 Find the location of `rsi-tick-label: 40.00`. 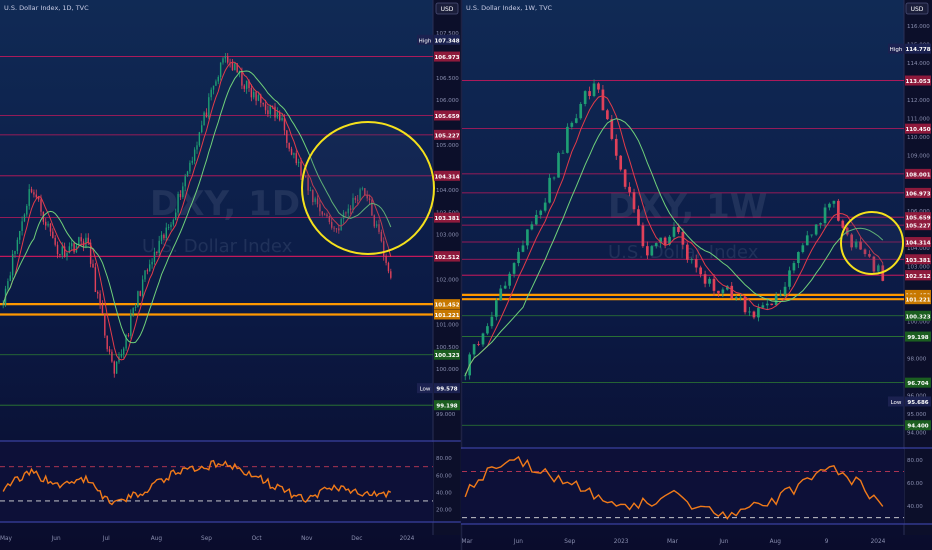

rsi-tick-label: 40.00 is located at coordinates (444, 493).